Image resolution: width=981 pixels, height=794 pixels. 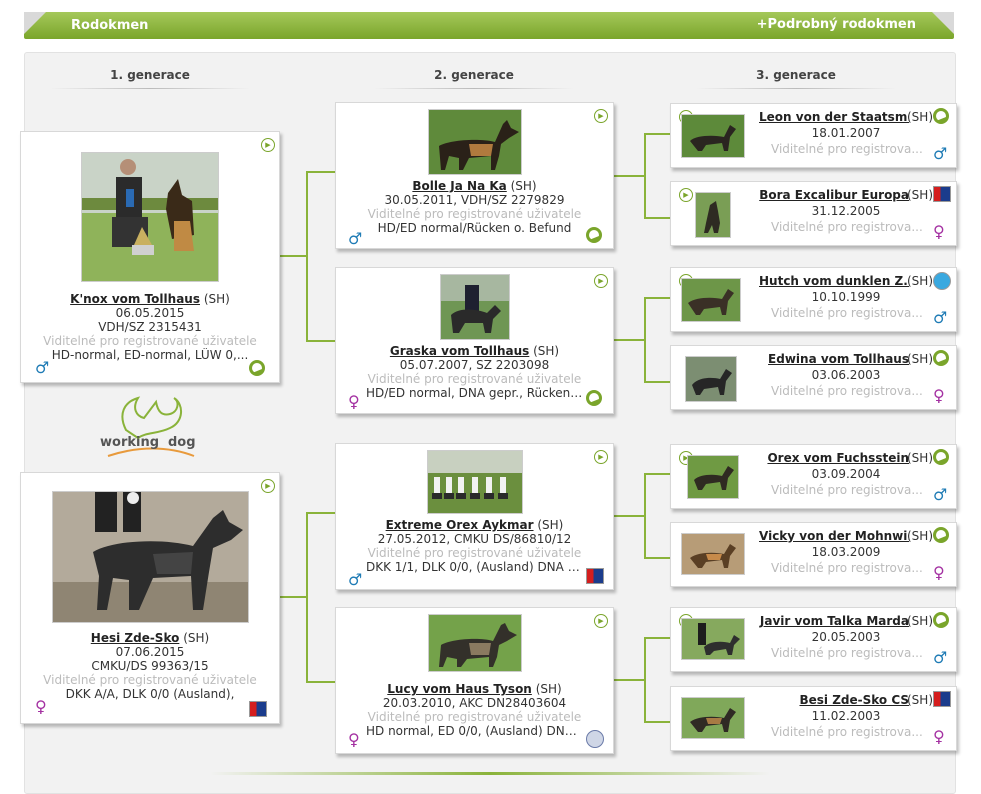 What do you see at coordinates (834, 621) in the screenshot?
I see `dog-name: Javir vom Talka Marda` at bounding box center [834, 621].